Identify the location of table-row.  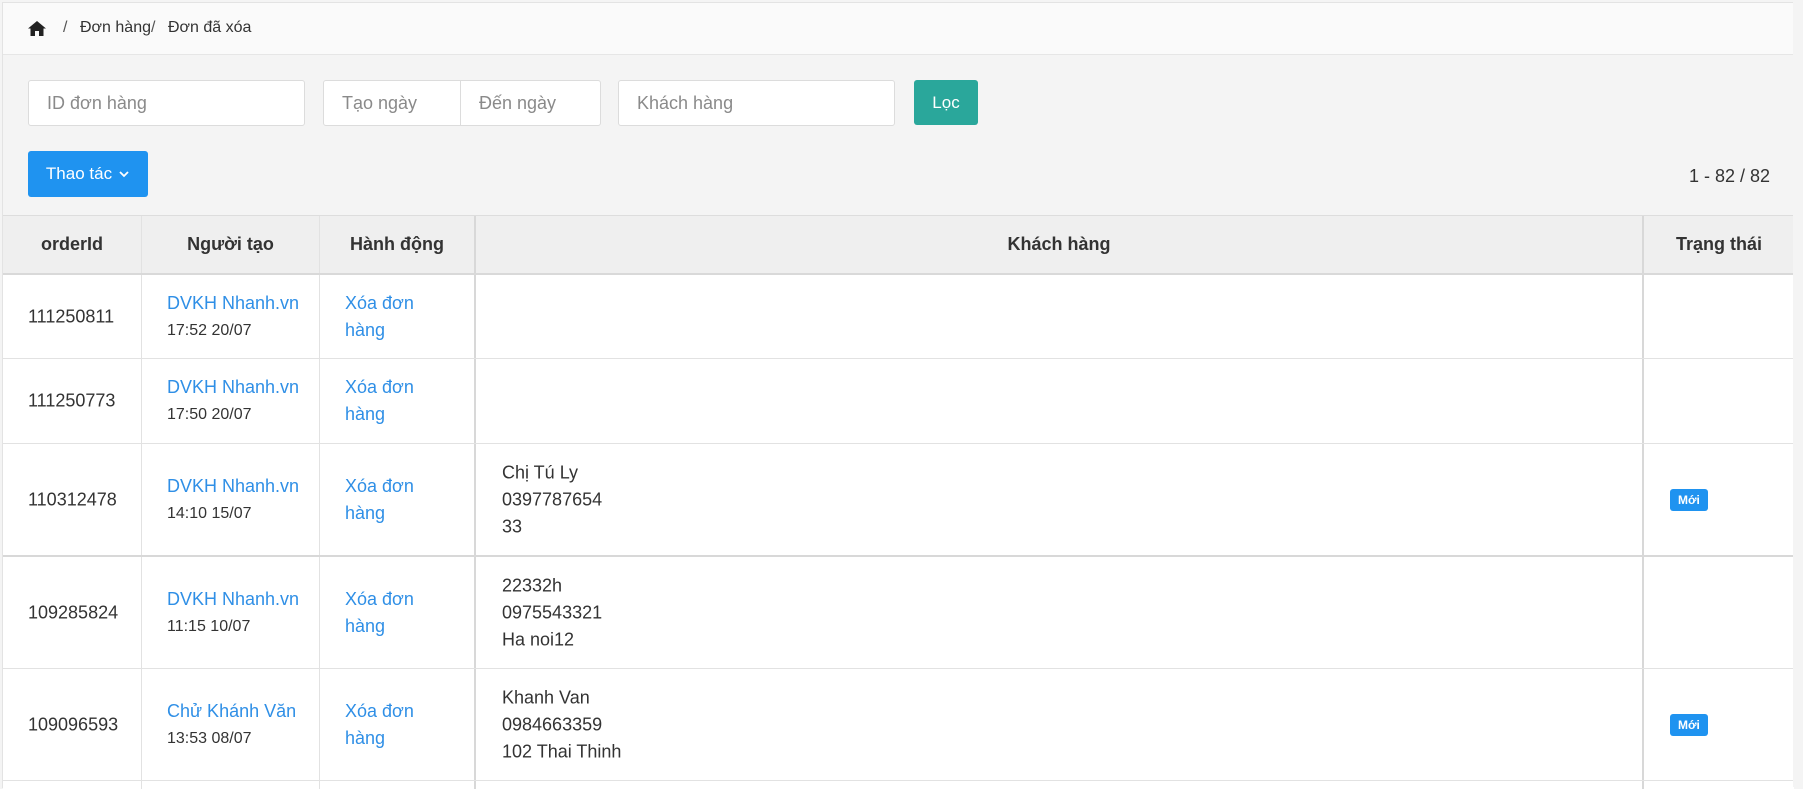
(898, 785).